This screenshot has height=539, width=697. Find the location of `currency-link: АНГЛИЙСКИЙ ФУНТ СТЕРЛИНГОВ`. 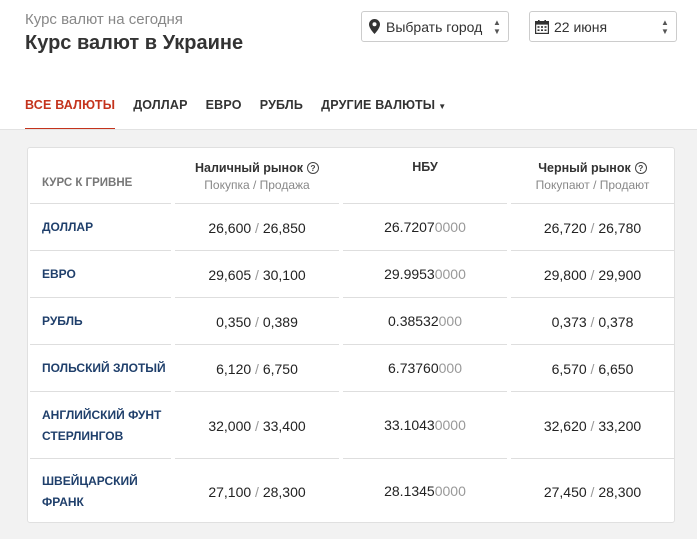

currency-link: АНГЛИЙСКИЙ ФУНТ СТЕРЛИНГОВ is located at coordinates (104, 426).